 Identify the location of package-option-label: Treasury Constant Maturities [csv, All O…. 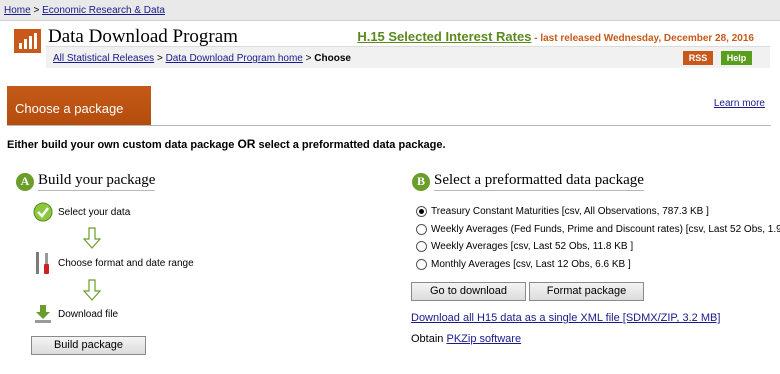
(570, 211).